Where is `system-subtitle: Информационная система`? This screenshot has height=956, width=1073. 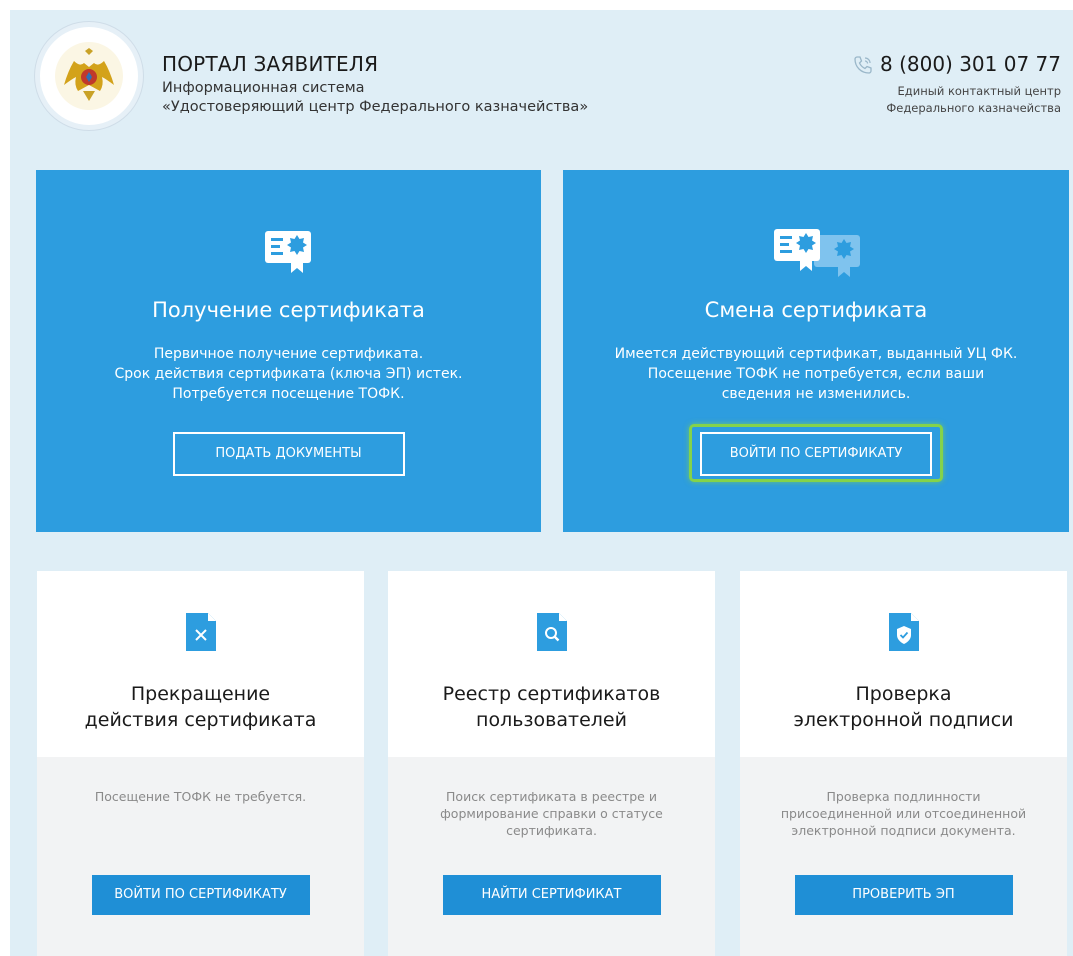
system-subtitle: Информационная система is located at coordinates (263, 88).